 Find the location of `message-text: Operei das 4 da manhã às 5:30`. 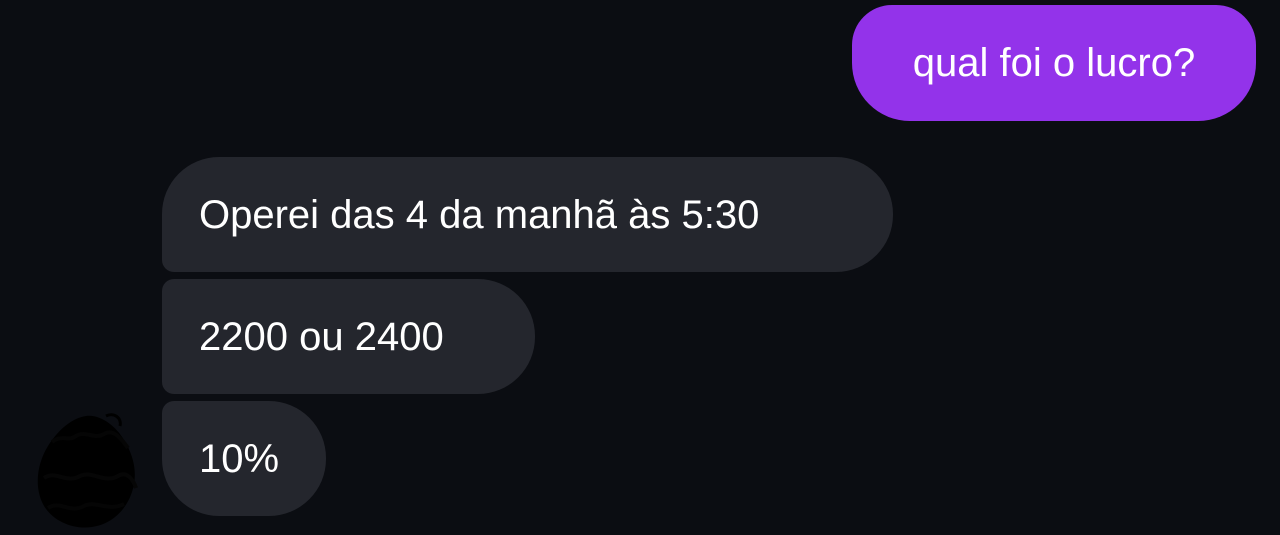

message-text: Operei das 4 da manhã às 5:30 is located at coordinates (479, 214).